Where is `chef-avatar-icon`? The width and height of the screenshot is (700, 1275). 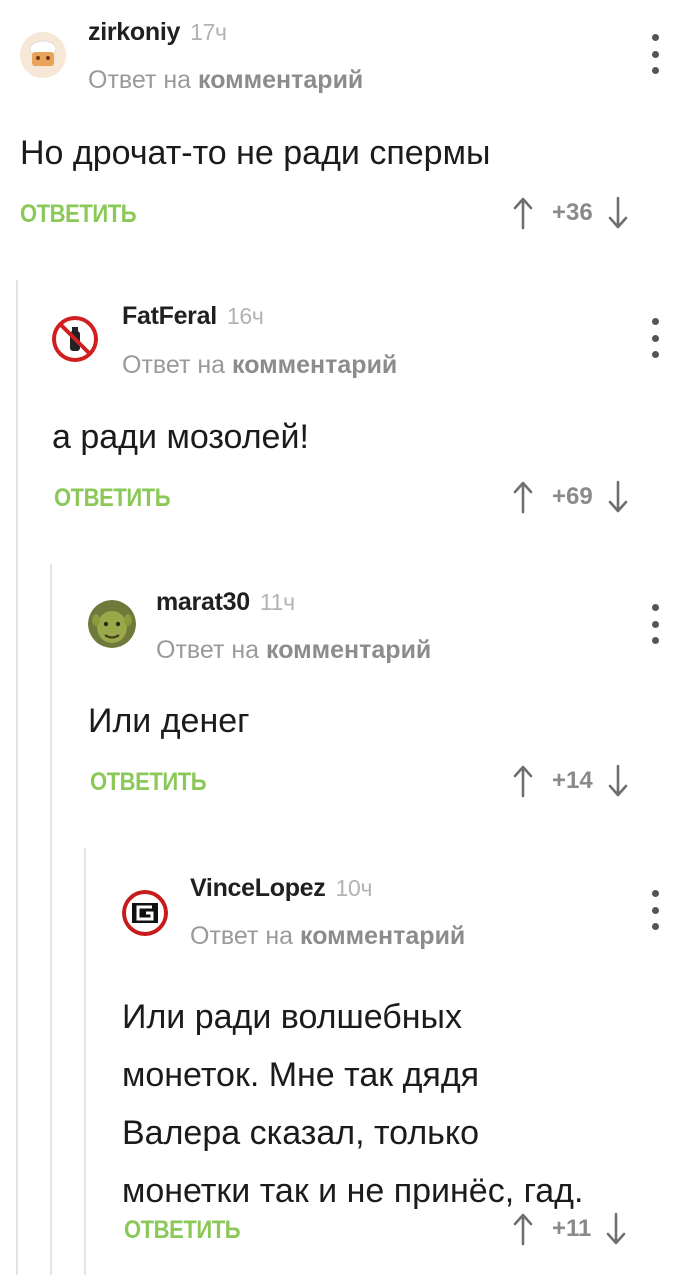
chef-avatar-icon is located at coordinates (43, 55).